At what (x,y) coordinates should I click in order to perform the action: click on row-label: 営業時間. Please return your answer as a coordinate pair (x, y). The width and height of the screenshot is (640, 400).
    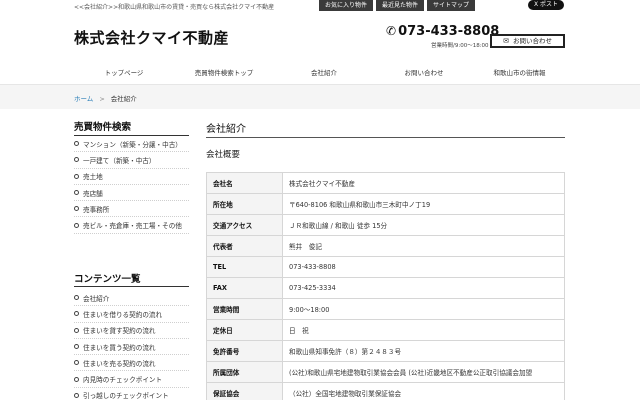
    Looking at the image, I should click on (244, 309).